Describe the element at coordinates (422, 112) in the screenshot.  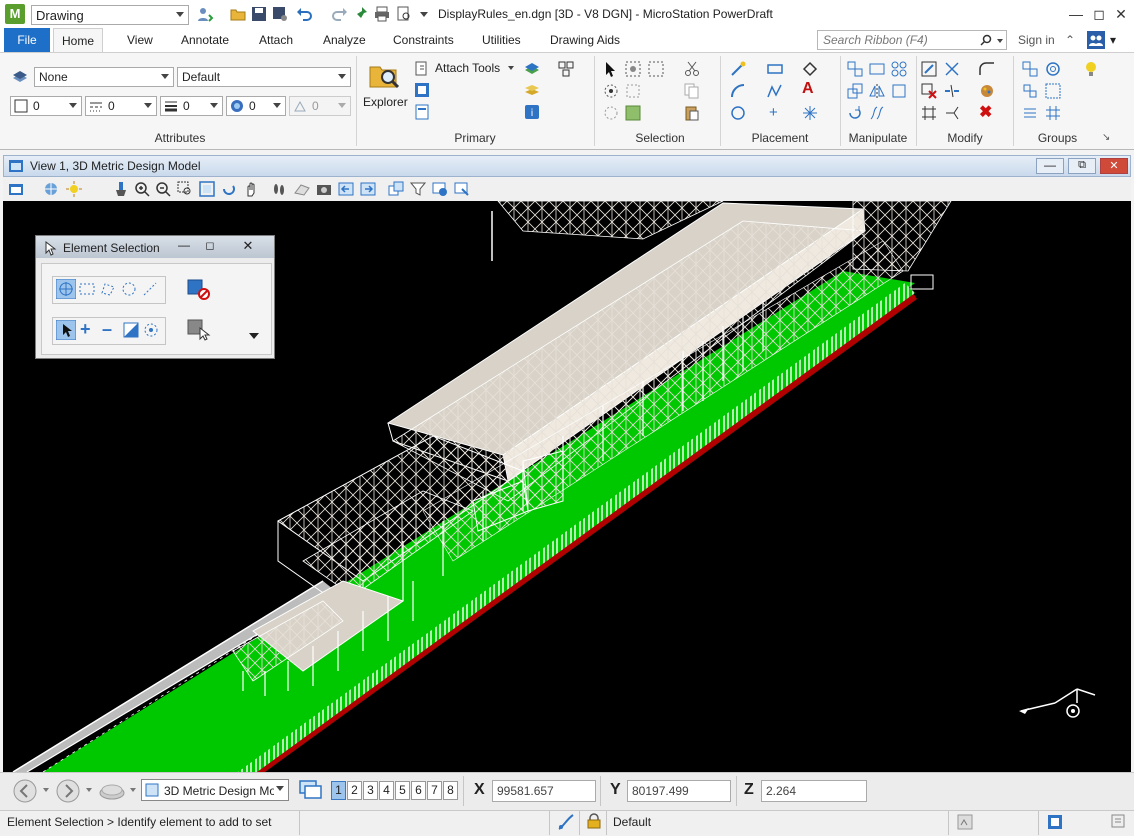
I see `properties-icon` at that location.